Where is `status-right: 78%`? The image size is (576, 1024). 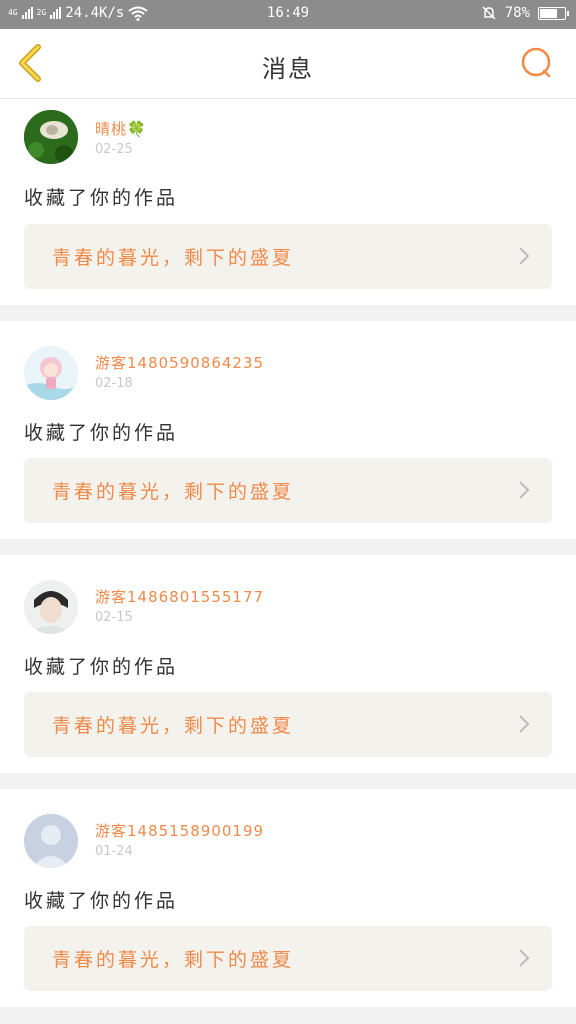
status-right: 78% is located at coordinates (525, 13).